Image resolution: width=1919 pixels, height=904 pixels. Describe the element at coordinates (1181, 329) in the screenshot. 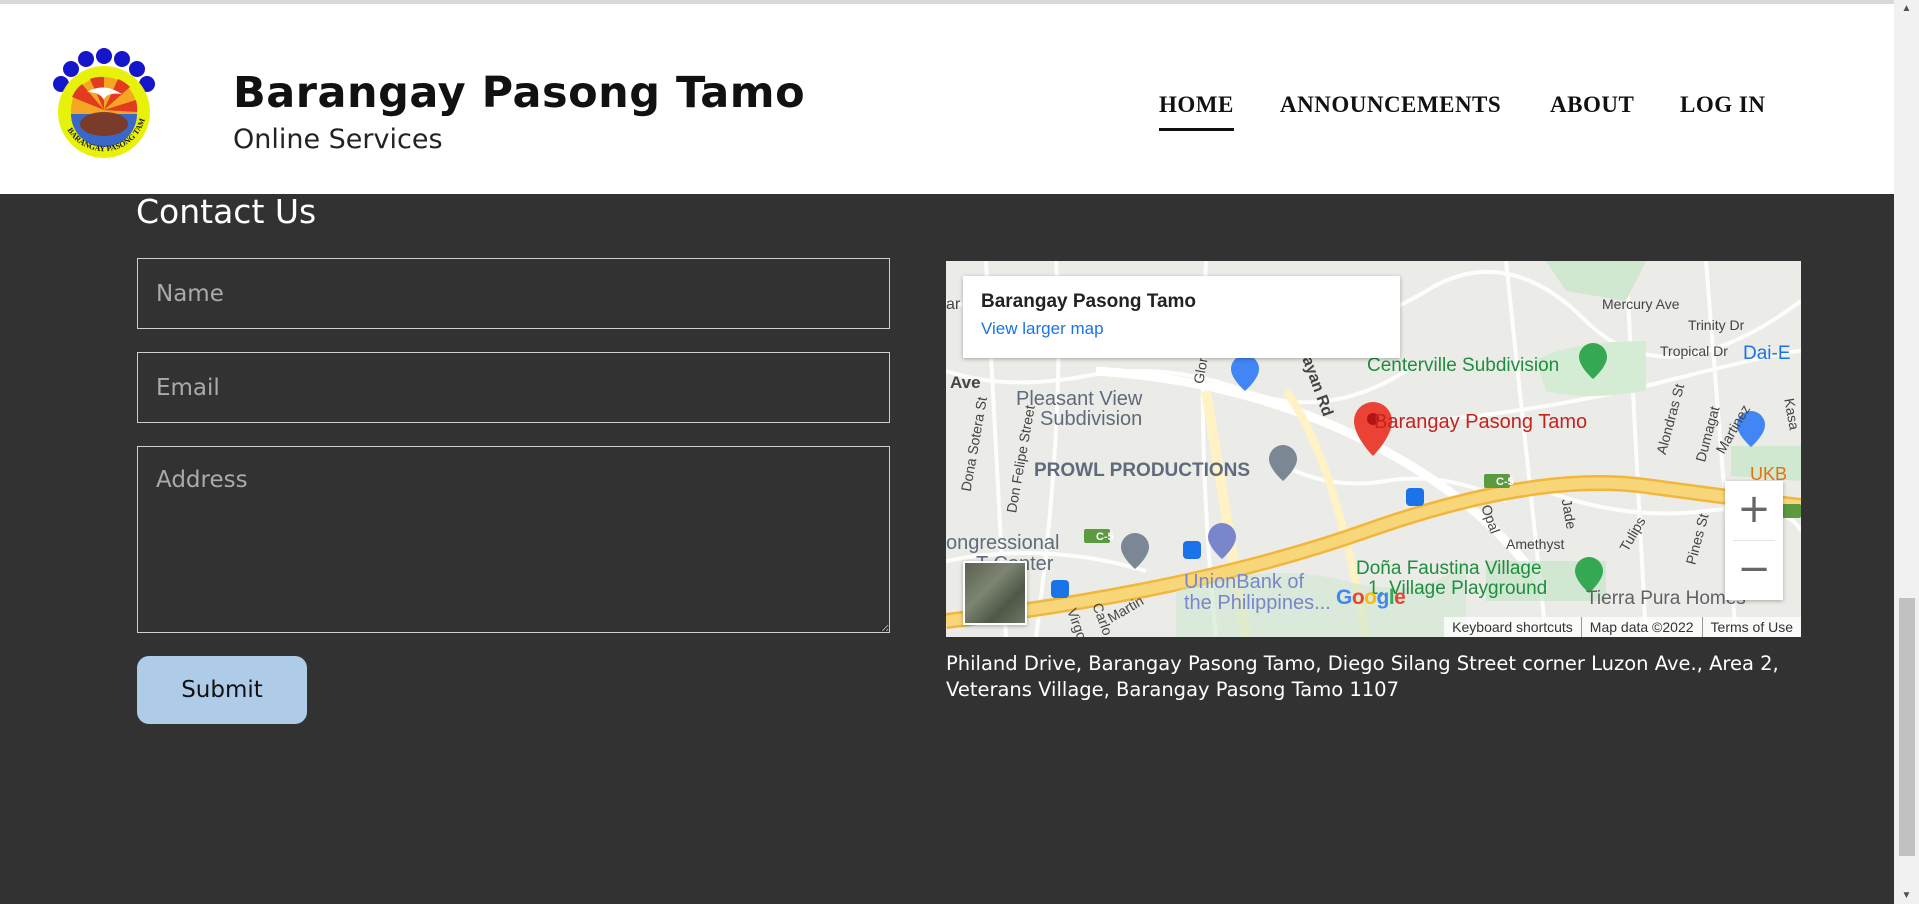

I see `view-larger-map-link: View larger map` at that location.